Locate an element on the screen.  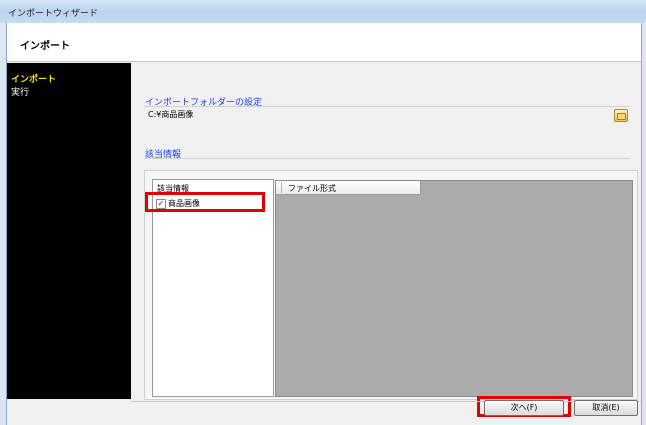
column-header-label: ファイル形式 is located at coordinates (312, 188).